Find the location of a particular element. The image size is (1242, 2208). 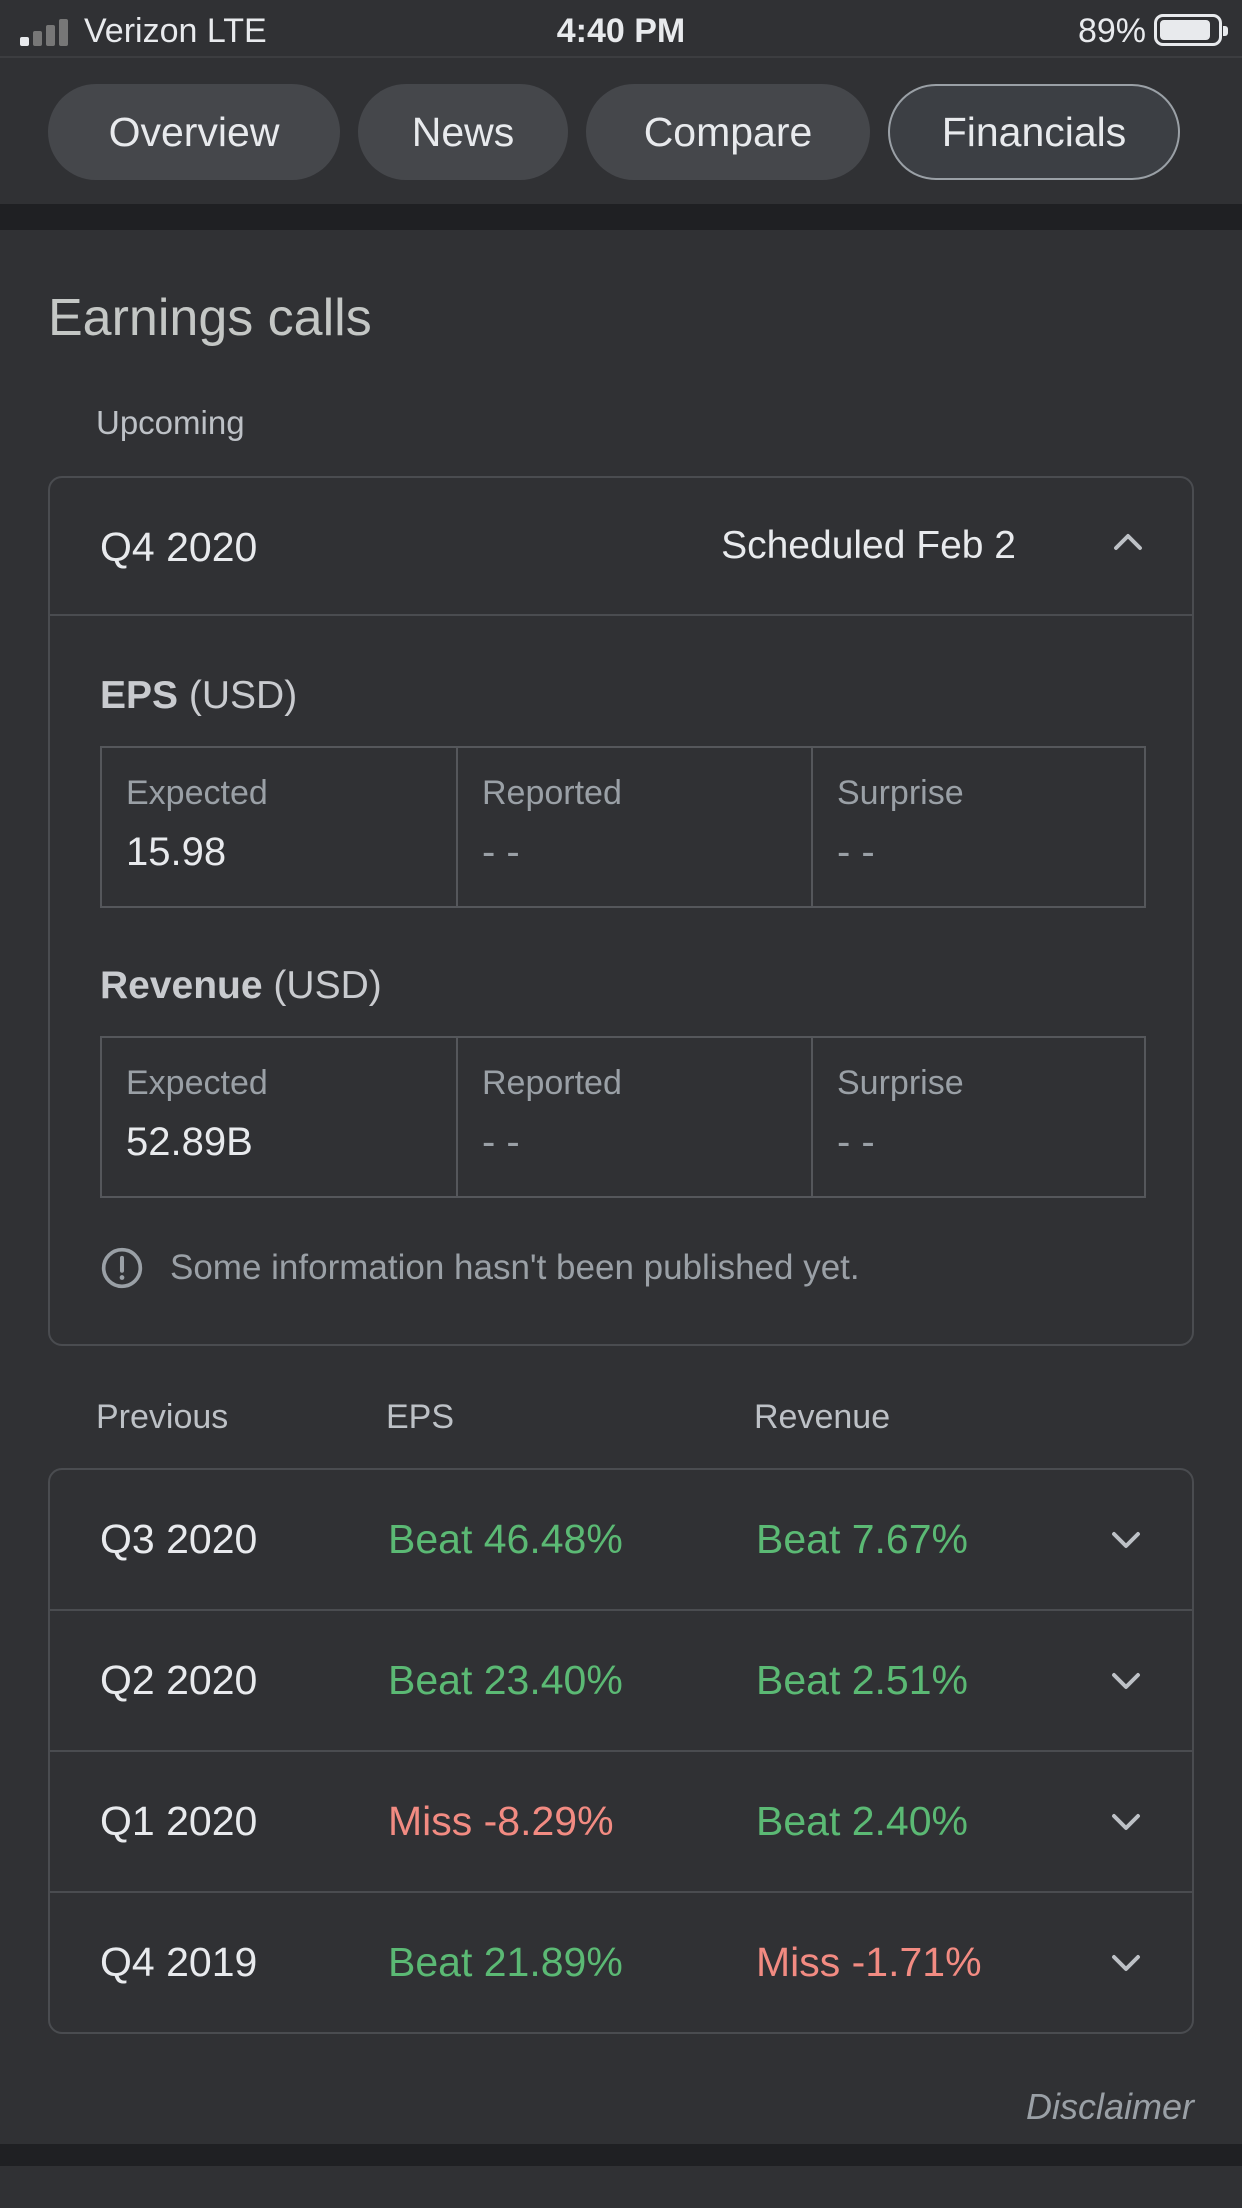

previous-quarter: Q1 2020 is located at coordinates (179, 1821).